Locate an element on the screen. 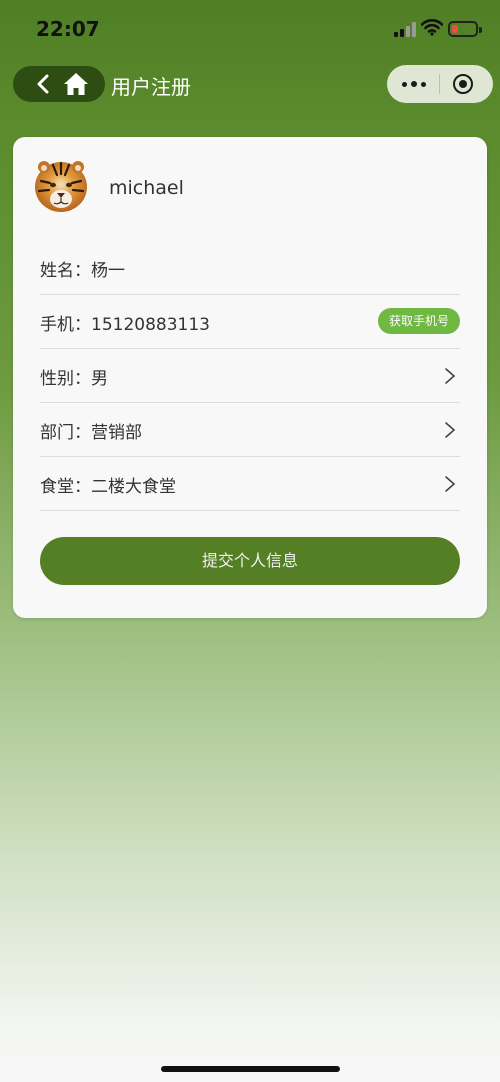 The width and height of the screenshot is (500, 1082). user-nickname: michael is located at coordinates (146, 188).